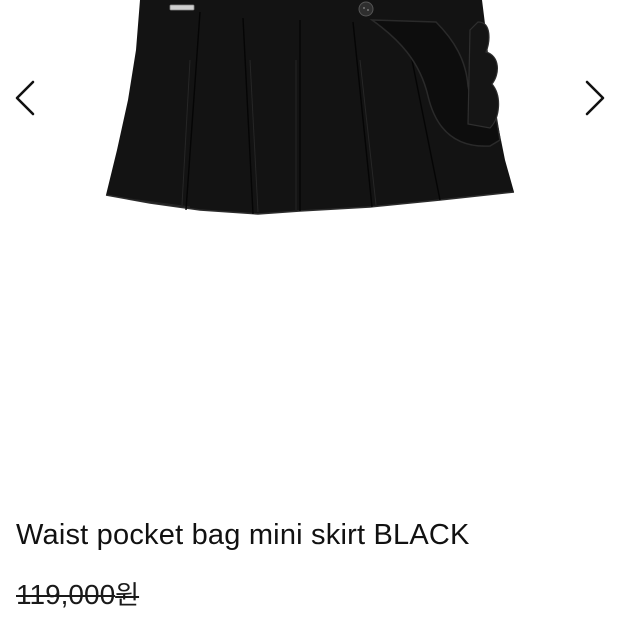 Image resolution: width=620 pixels, height=620 pixels. I want to click on previous-image-button, so click(25, 98).